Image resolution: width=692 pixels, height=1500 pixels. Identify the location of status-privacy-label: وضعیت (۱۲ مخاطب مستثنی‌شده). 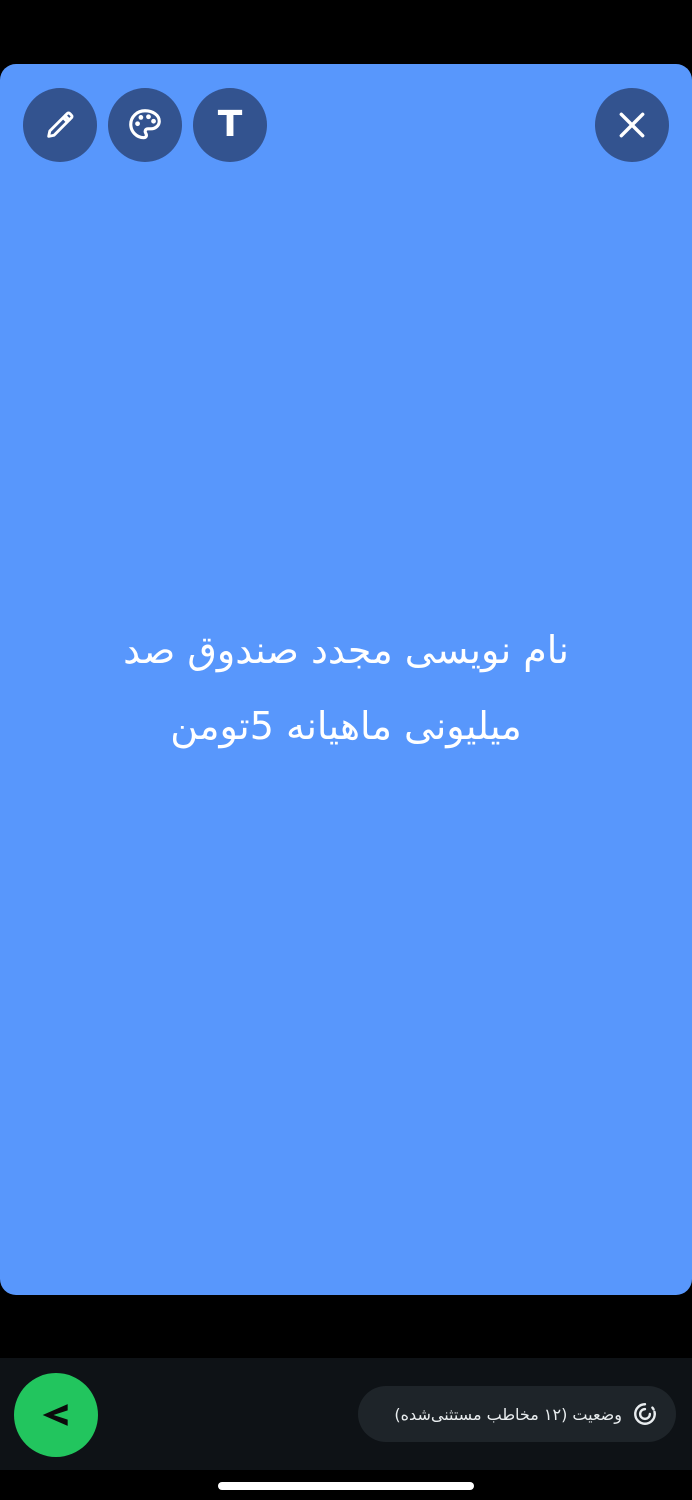
(508, 1414).